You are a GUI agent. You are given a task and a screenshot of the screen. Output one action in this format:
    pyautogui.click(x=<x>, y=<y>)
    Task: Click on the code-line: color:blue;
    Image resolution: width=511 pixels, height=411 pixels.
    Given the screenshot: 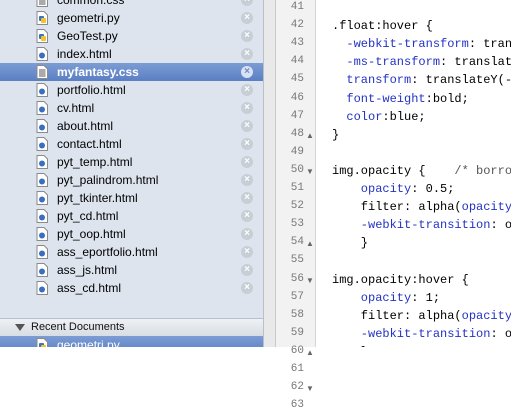 What is the action you would take?
    pyautogui.click(x=378, y=116)
    